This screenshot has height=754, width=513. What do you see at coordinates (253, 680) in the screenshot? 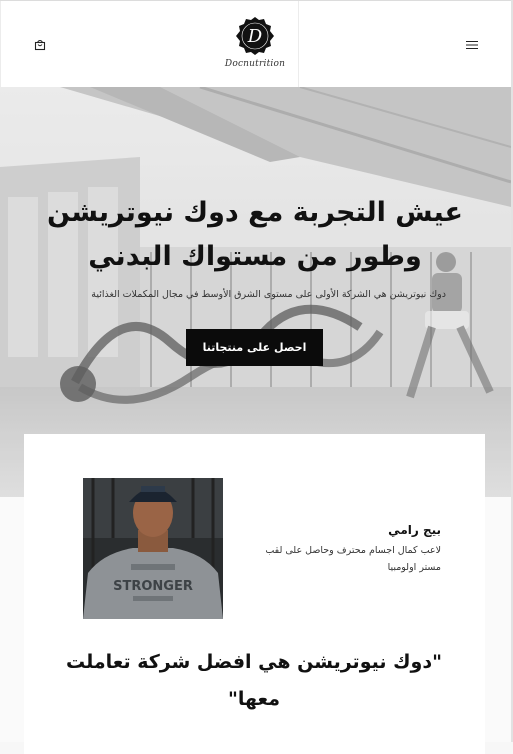
I see `testimonial-quote: "دوك نيوتريشن هي افضل شركة تعاملت معها"` at bounding box center [253, 680].